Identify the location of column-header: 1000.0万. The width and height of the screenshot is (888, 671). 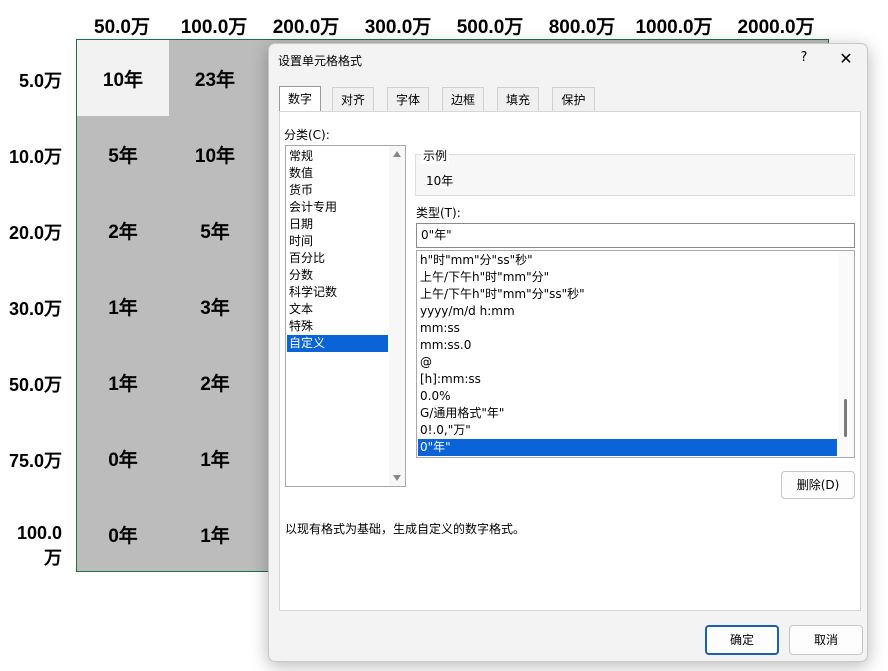
(674, 25).